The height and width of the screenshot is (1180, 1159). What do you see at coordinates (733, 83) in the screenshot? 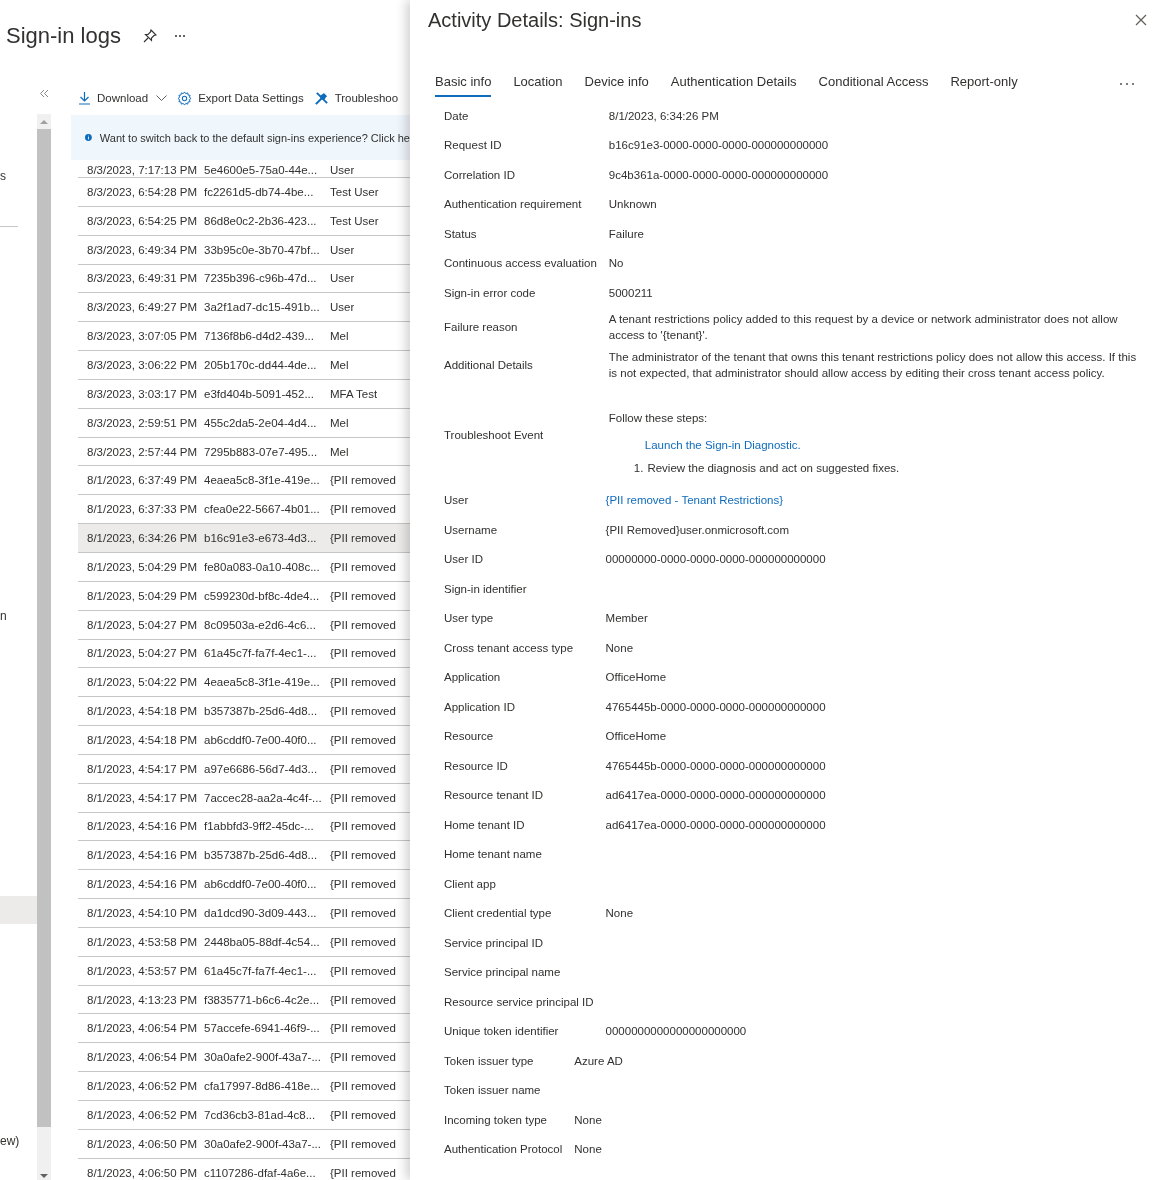
I see `tab: Authentication Details` at bounding box center [733, 83].